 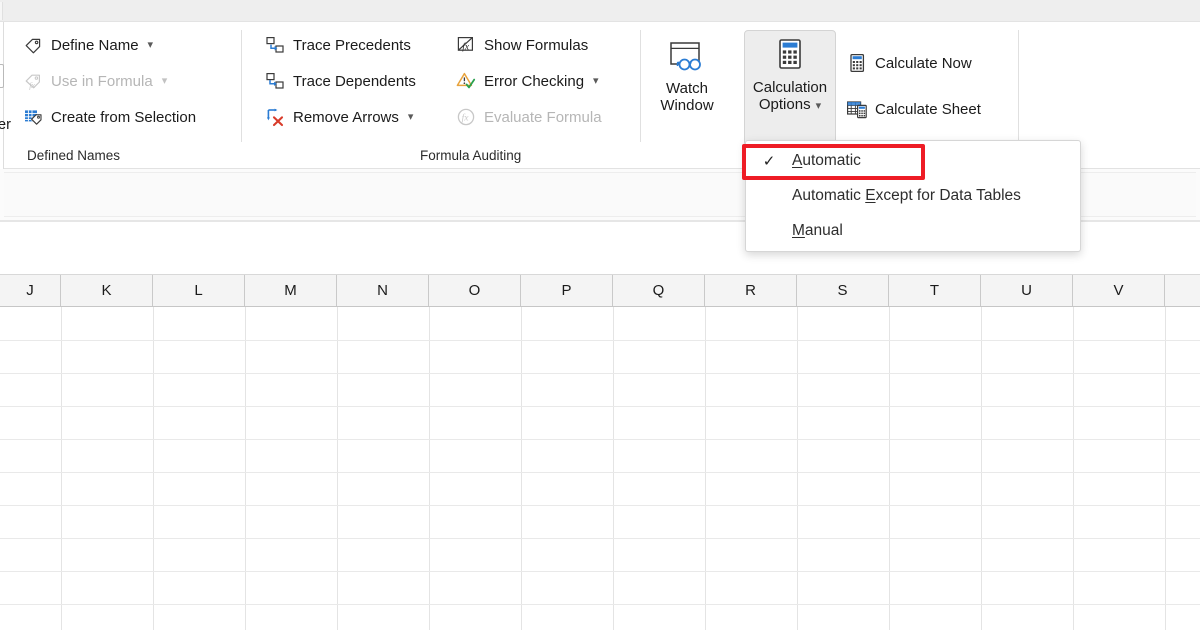 What do you see at coordinates (2, 95) in the screenshot?
I see `ribbon-left-edge` at bounding box center [2, 95].